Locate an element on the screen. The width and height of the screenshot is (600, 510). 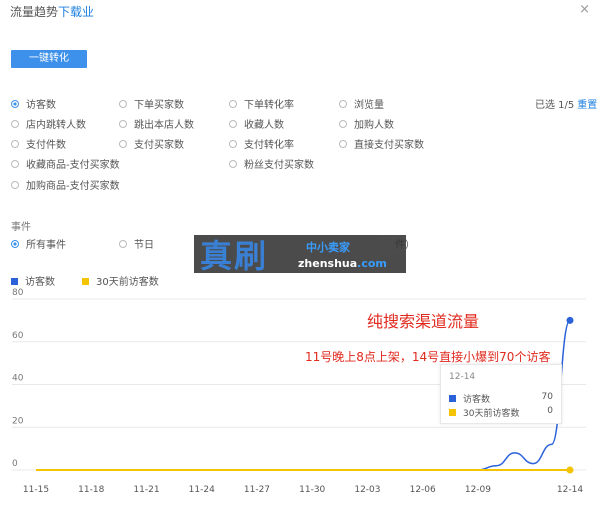
x-tick-label: 12-06 is located at coordinates (423, 490).